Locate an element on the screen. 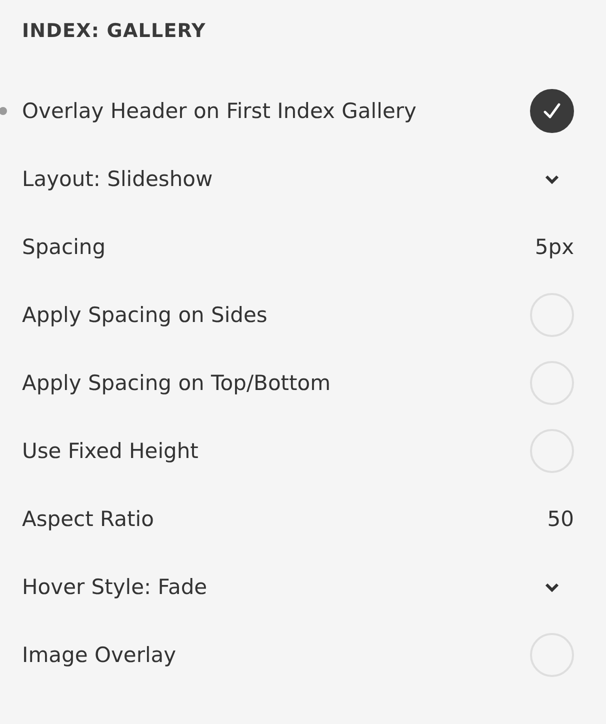 Image resolution: width=606 pixels, height=724 pixels. toggle-button is located at coordinates (552, 111).